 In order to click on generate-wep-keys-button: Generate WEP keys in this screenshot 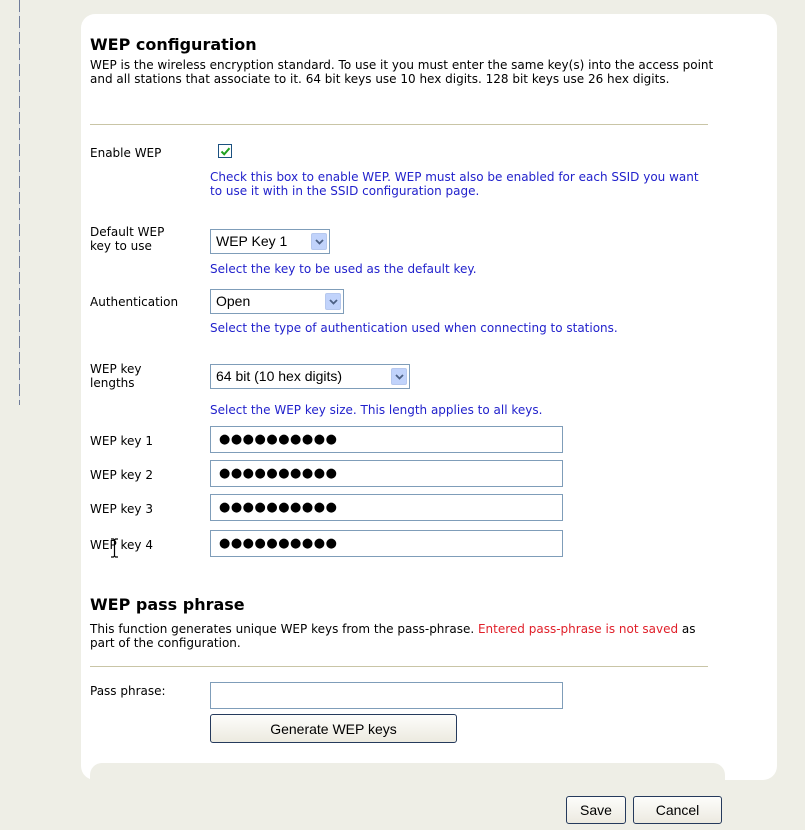, I will do `click(333, 728)`.